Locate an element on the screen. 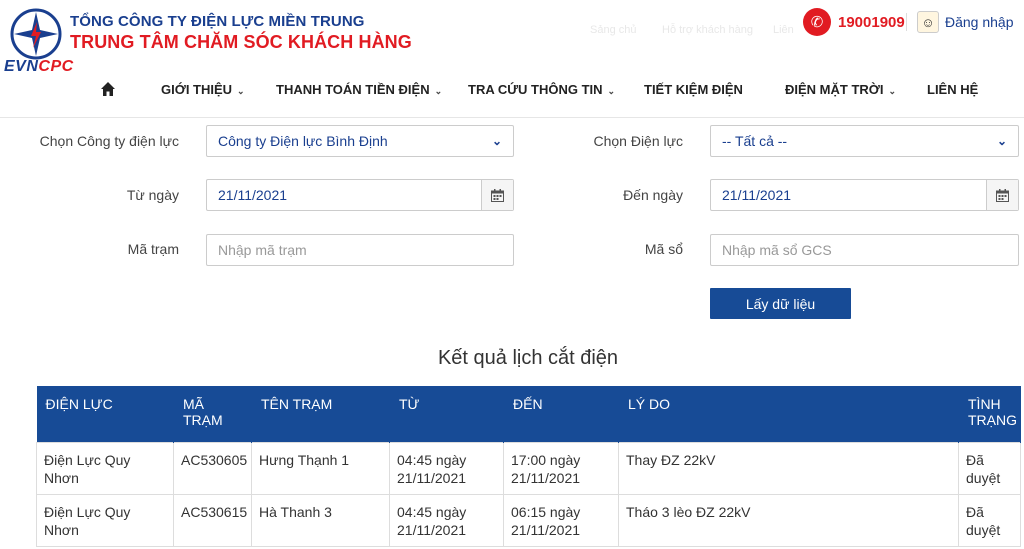 The width and height of the screenshot is (1024, 549). cell-ly-do: Tháo 3 lèo ĐZ 22kV is located at coordinates (788, 520).